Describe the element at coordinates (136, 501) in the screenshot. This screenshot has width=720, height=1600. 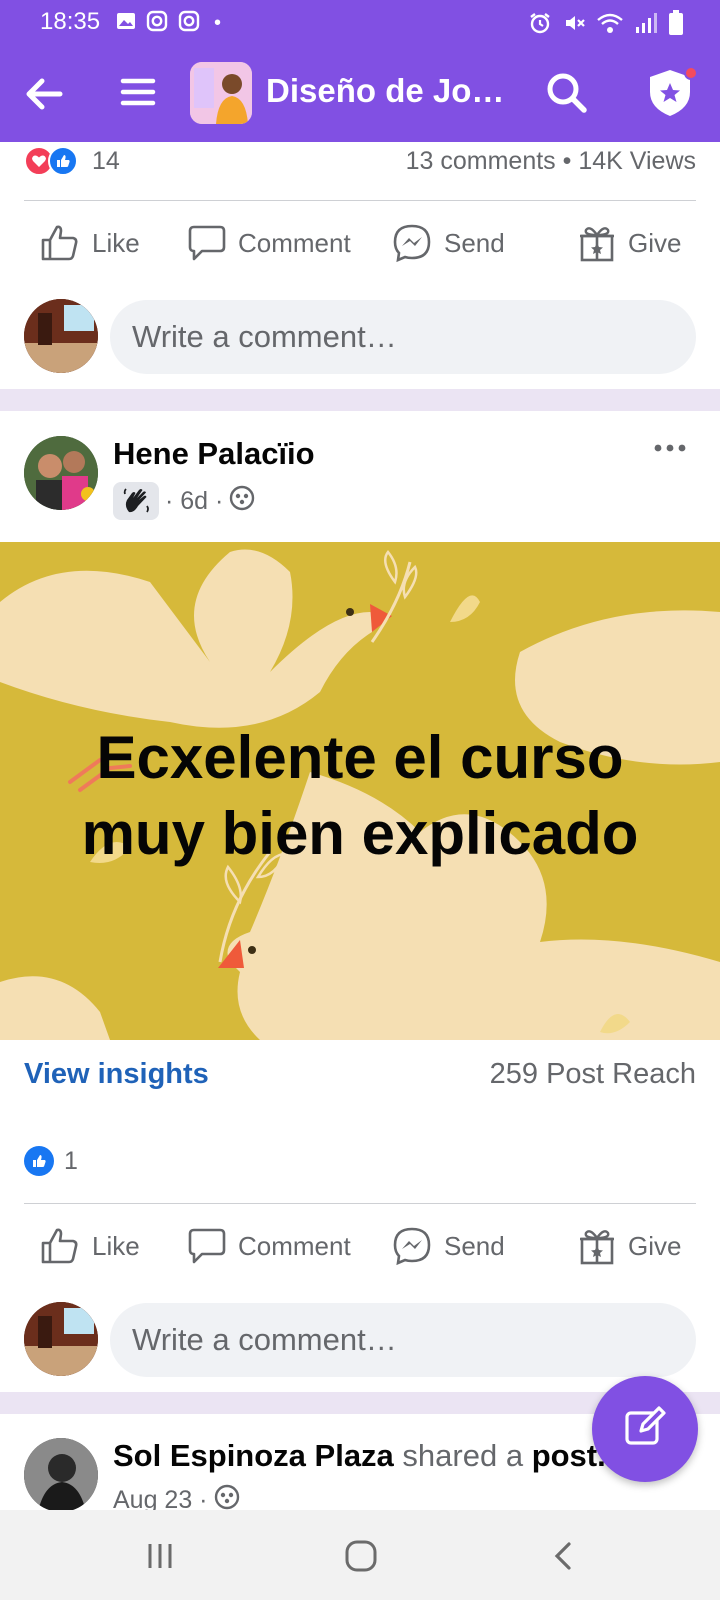
I see `wave-badge-icon` at that location.